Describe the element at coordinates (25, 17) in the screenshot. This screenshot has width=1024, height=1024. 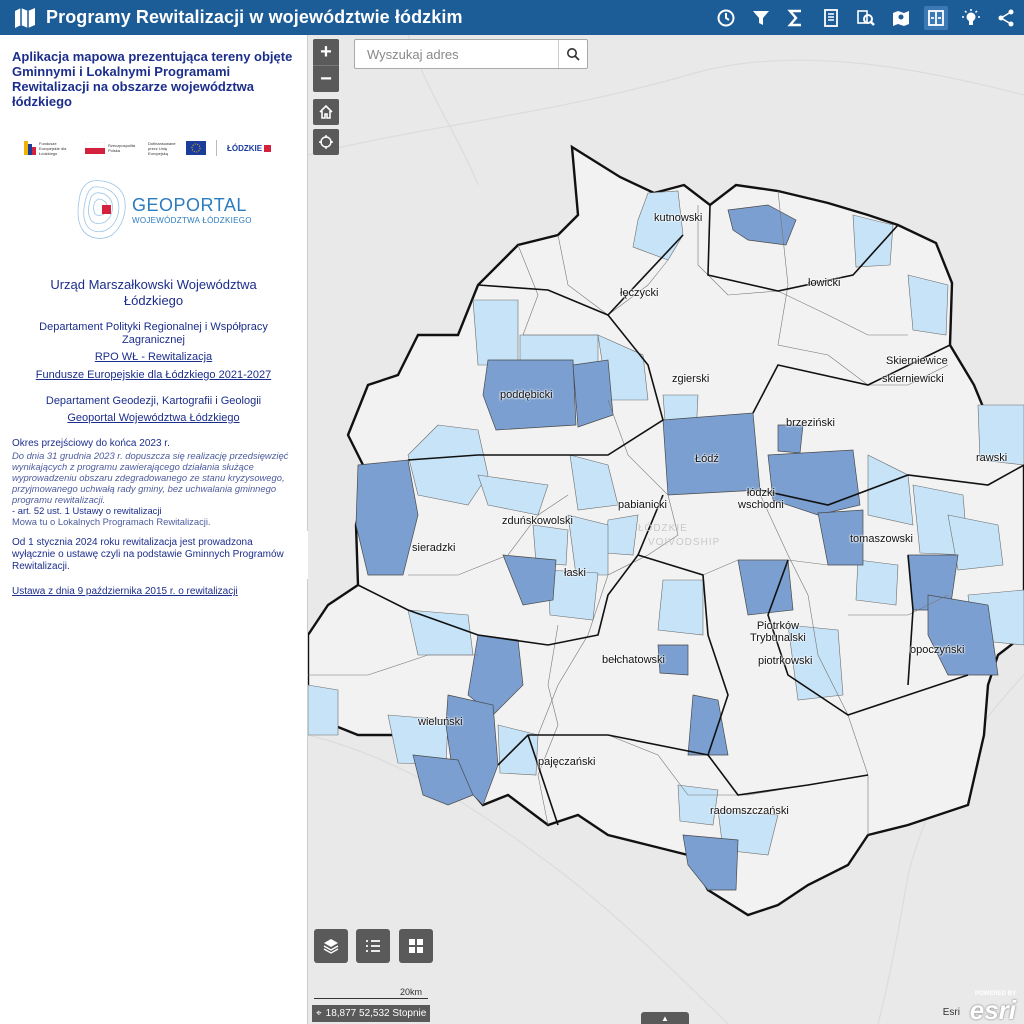
I see `app-logo-icon` at that location.